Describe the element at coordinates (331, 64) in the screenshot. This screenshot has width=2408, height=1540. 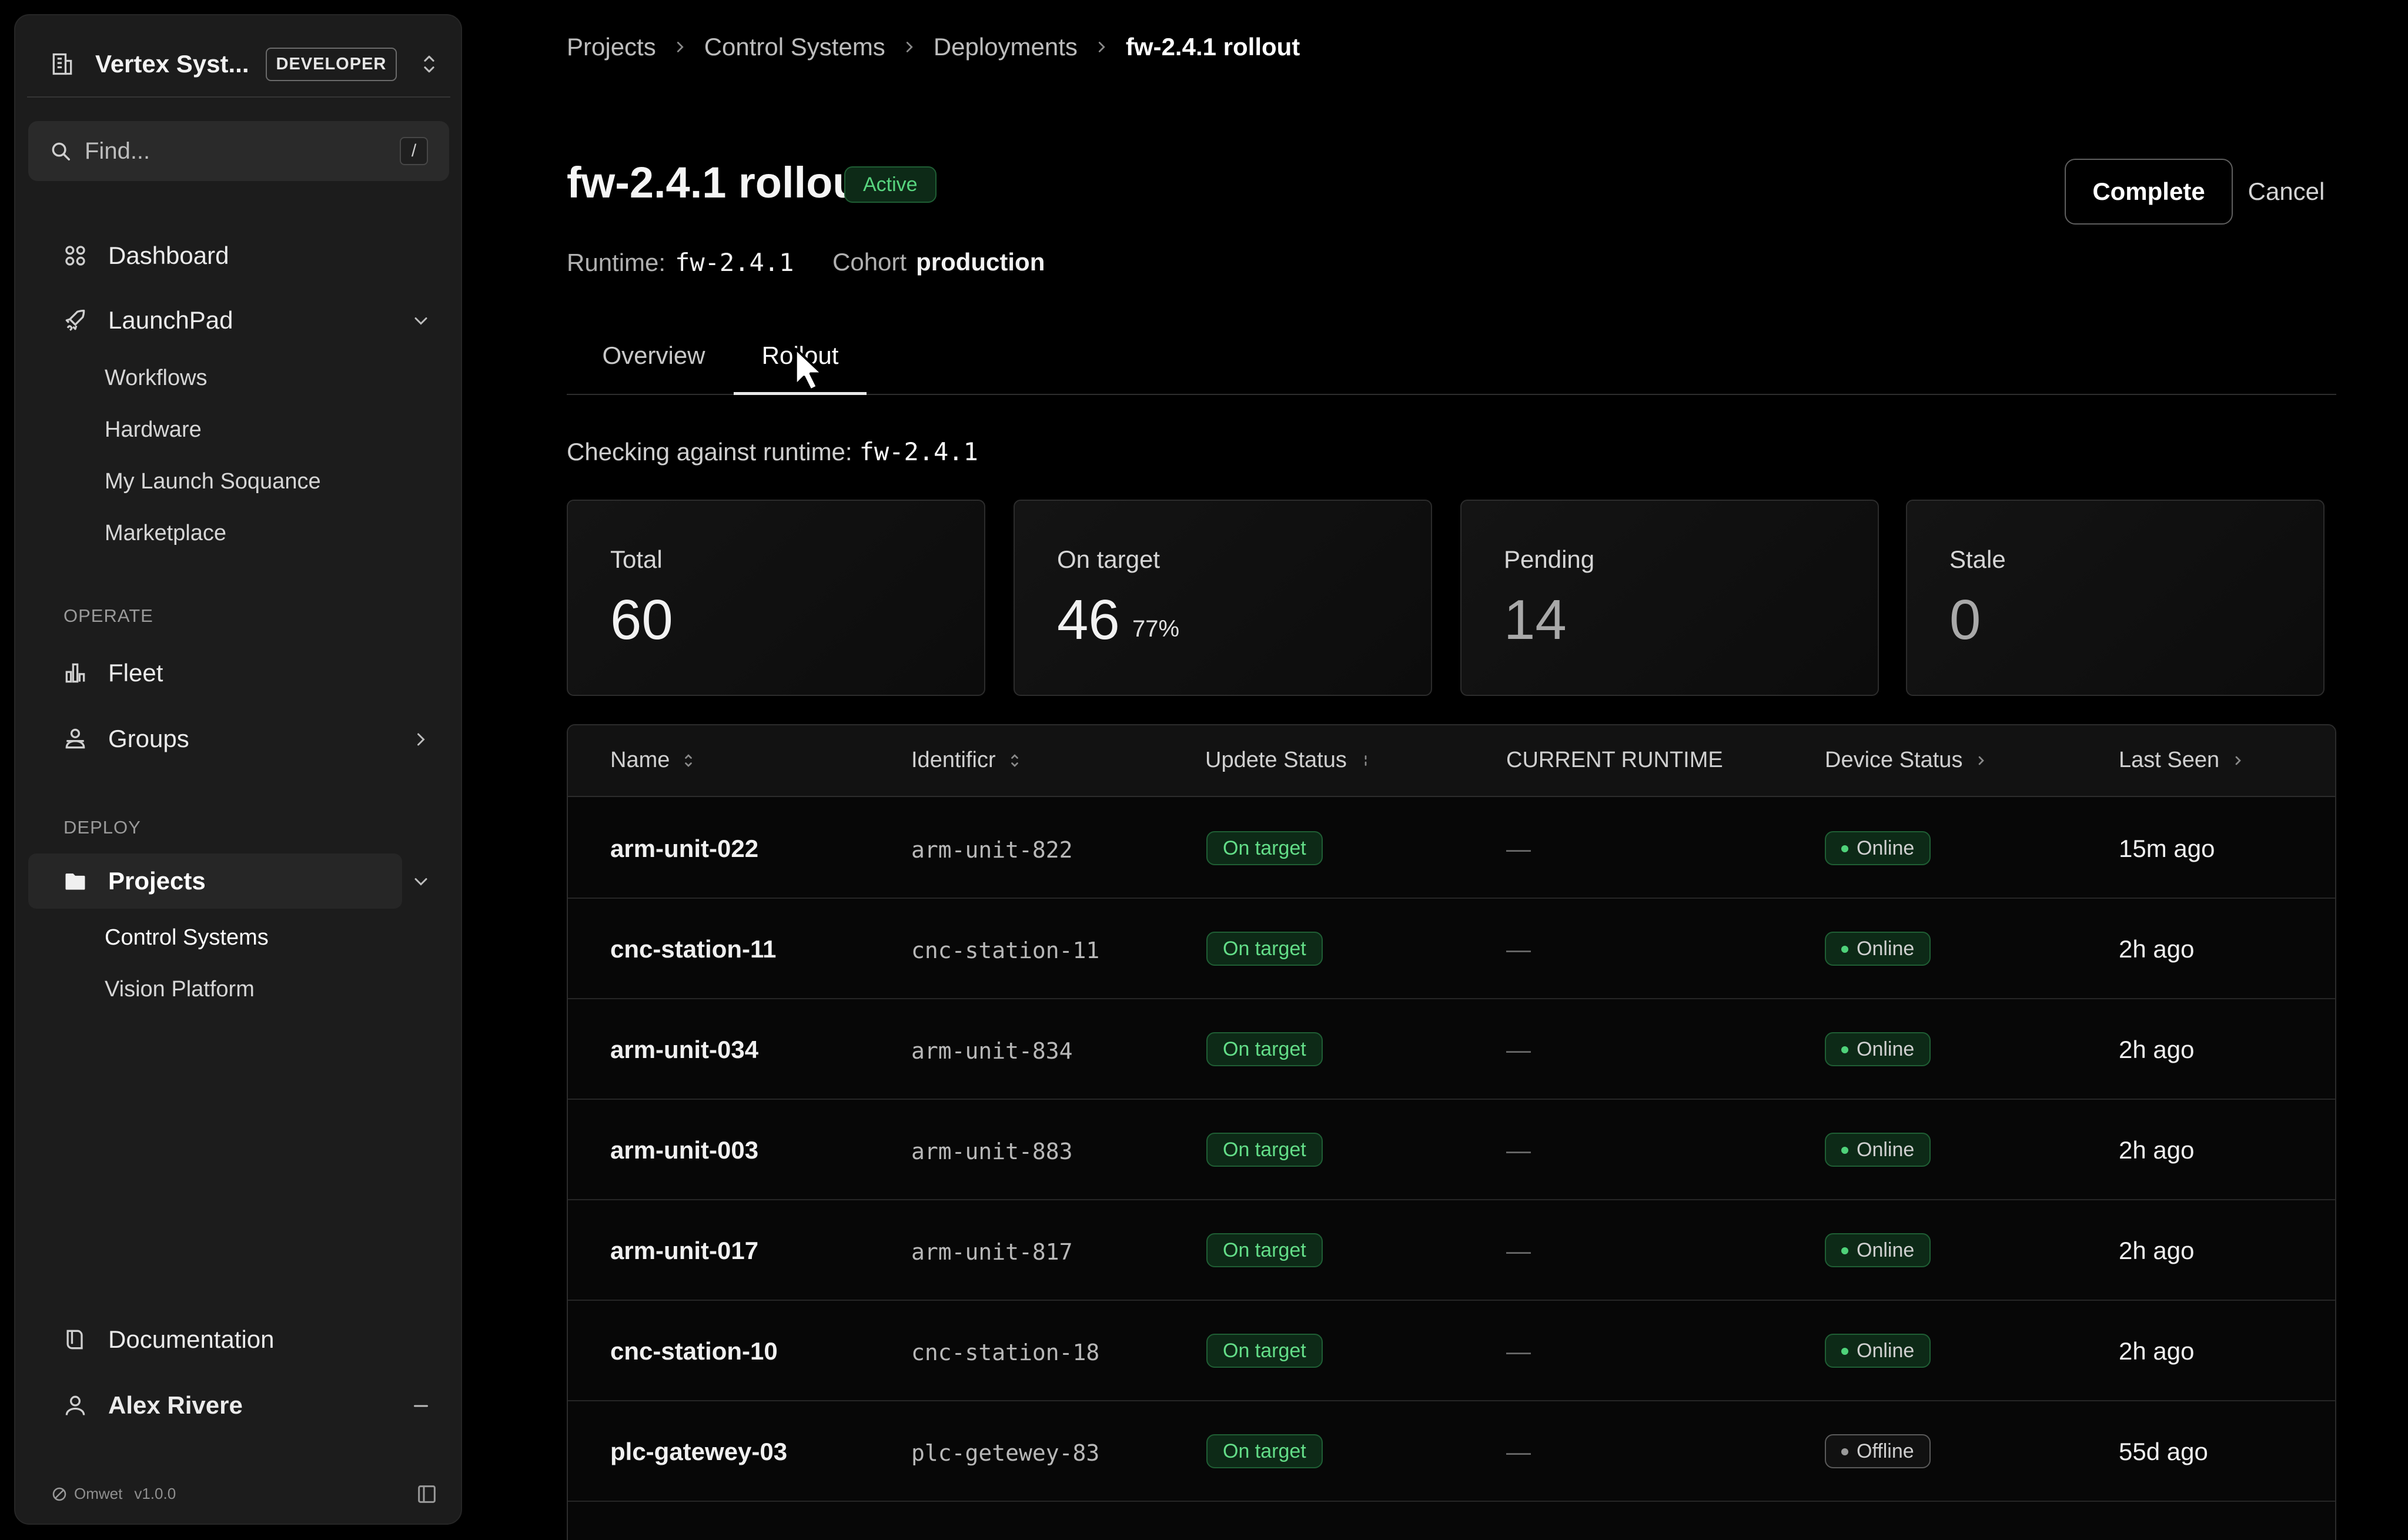
I see `environment-badge: DEVELOPER` at that location.